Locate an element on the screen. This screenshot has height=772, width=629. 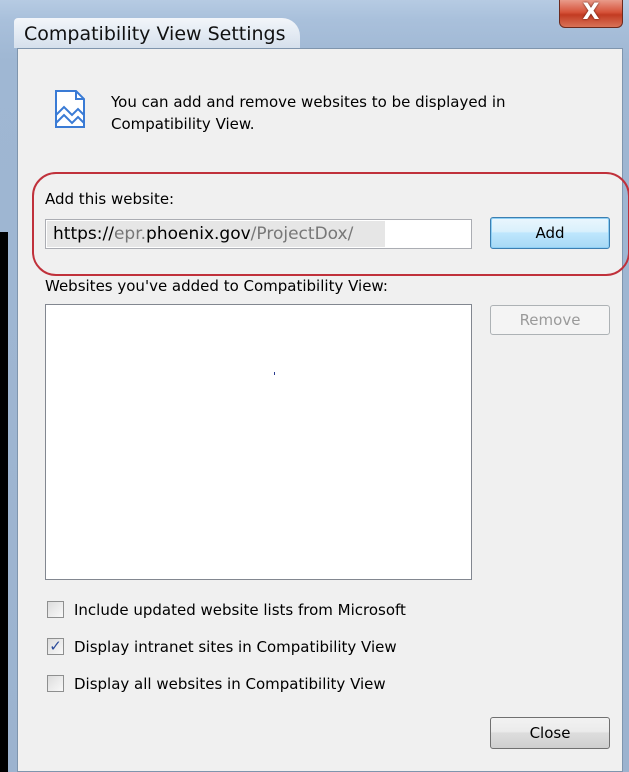
background-window-edge is located at coordinates (4, 502).